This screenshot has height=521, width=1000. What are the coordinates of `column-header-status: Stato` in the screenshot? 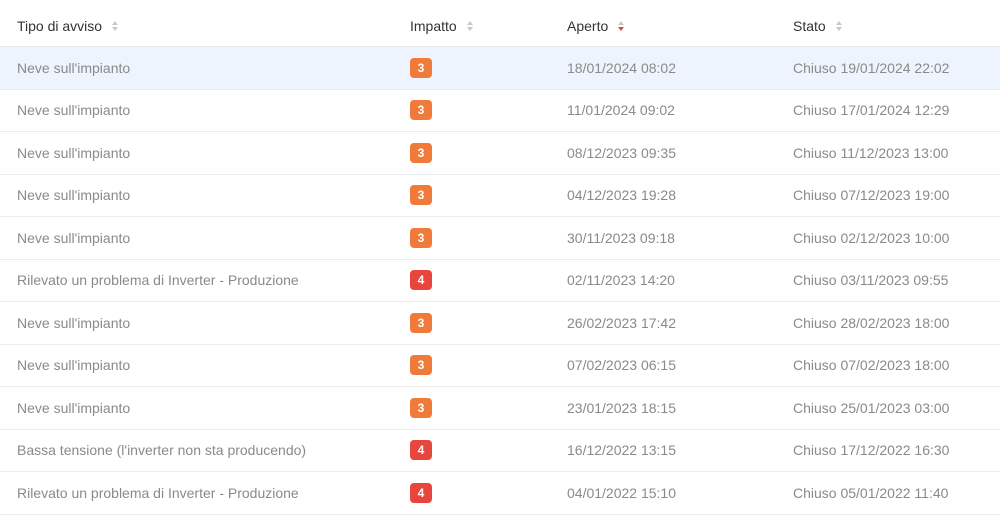 It's located at (817, 25).